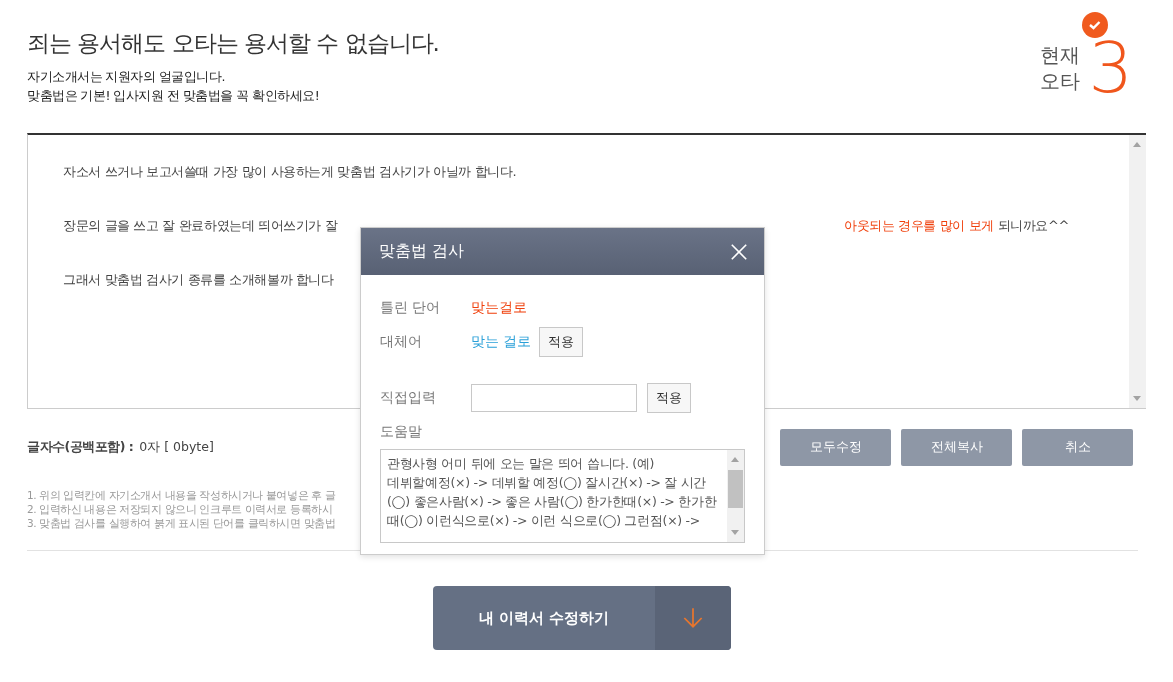 The image size is (1173, 682). I want to click on char-count-value: 0자 [ 0byte], so click(176, 447).